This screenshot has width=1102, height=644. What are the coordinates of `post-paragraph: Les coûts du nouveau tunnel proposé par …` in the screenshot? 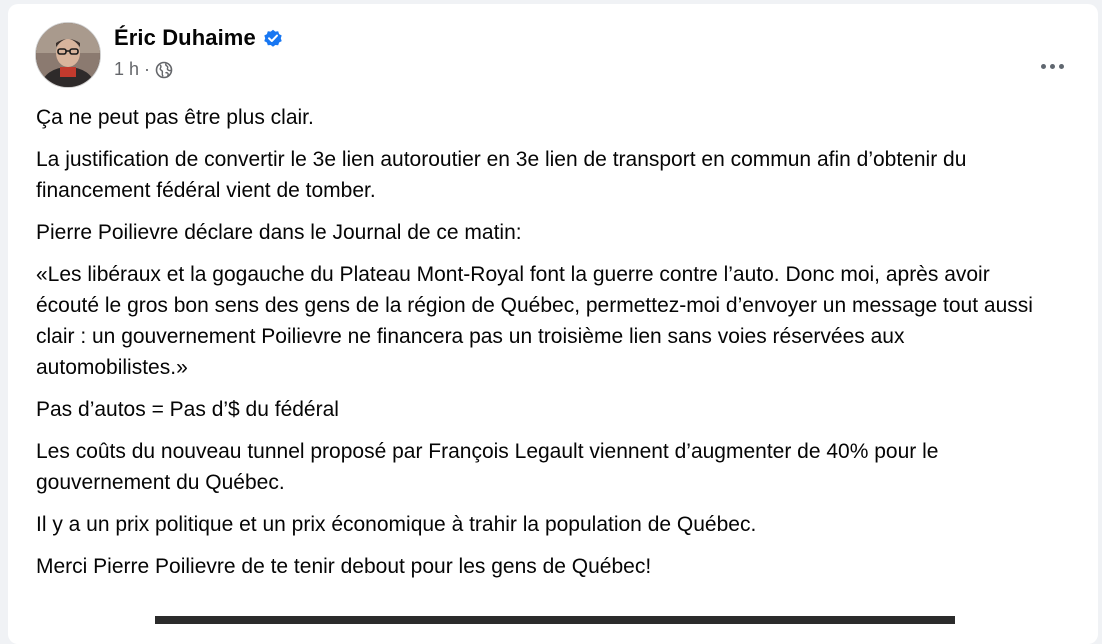 It's located at (487, 467).